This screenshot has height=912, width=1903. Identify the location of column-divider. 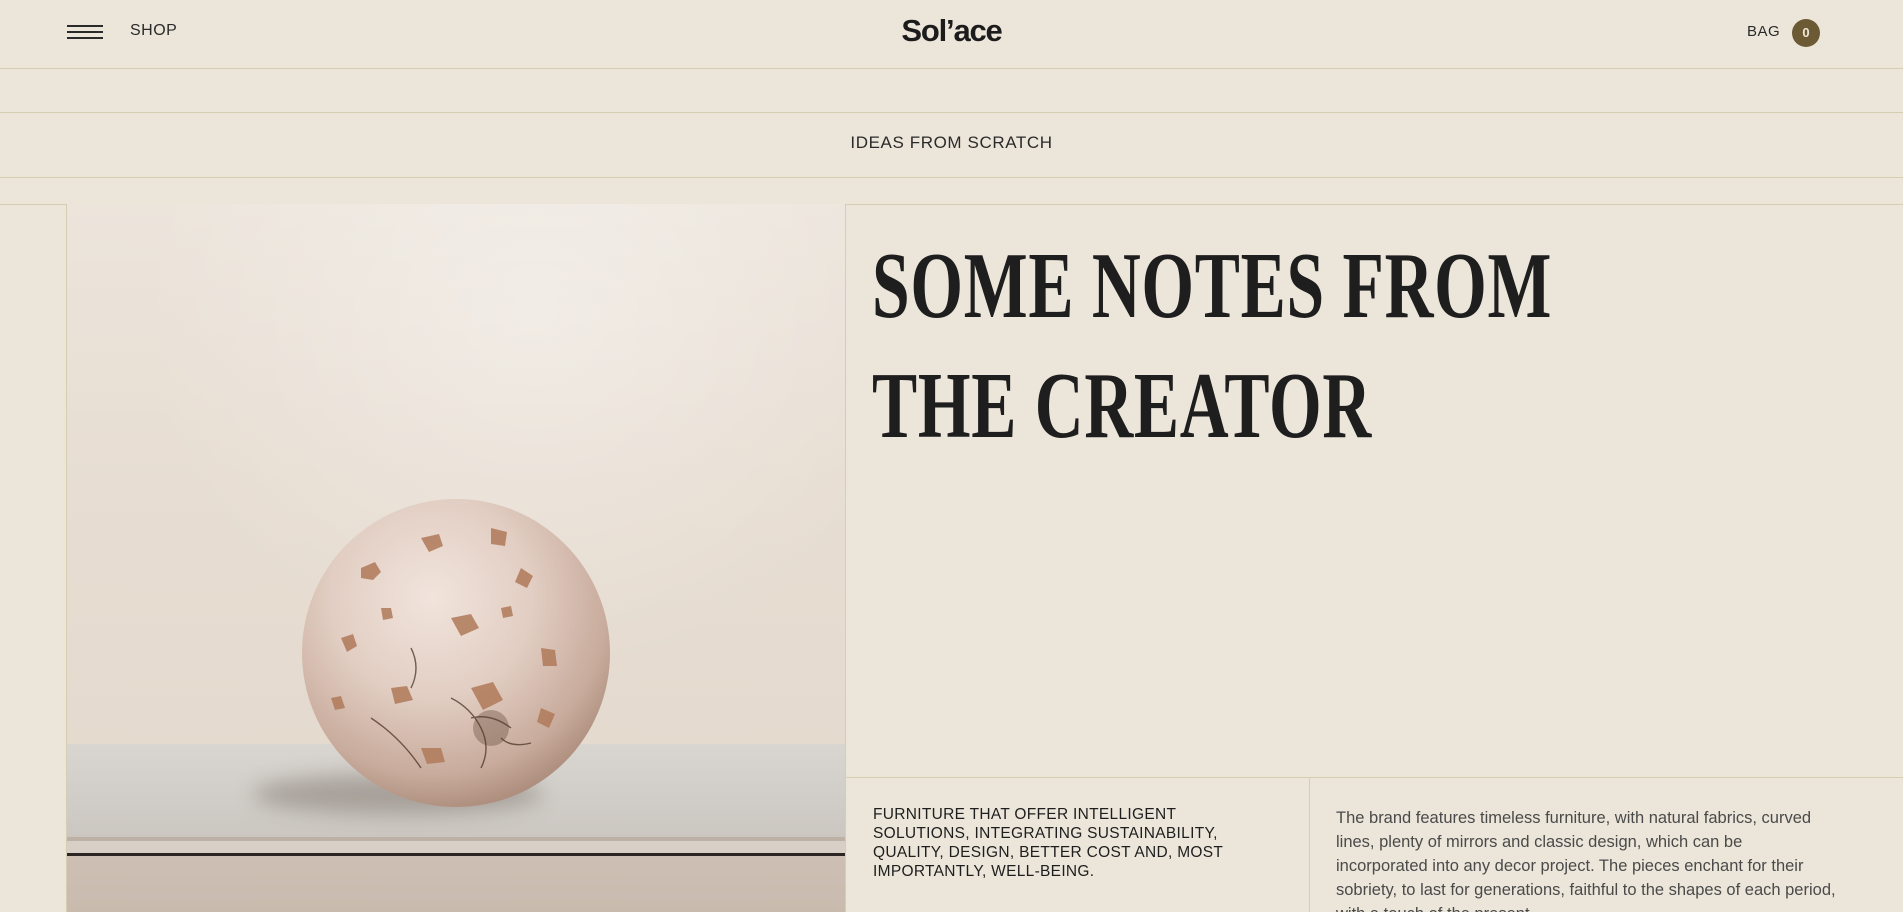
(1309, 844).